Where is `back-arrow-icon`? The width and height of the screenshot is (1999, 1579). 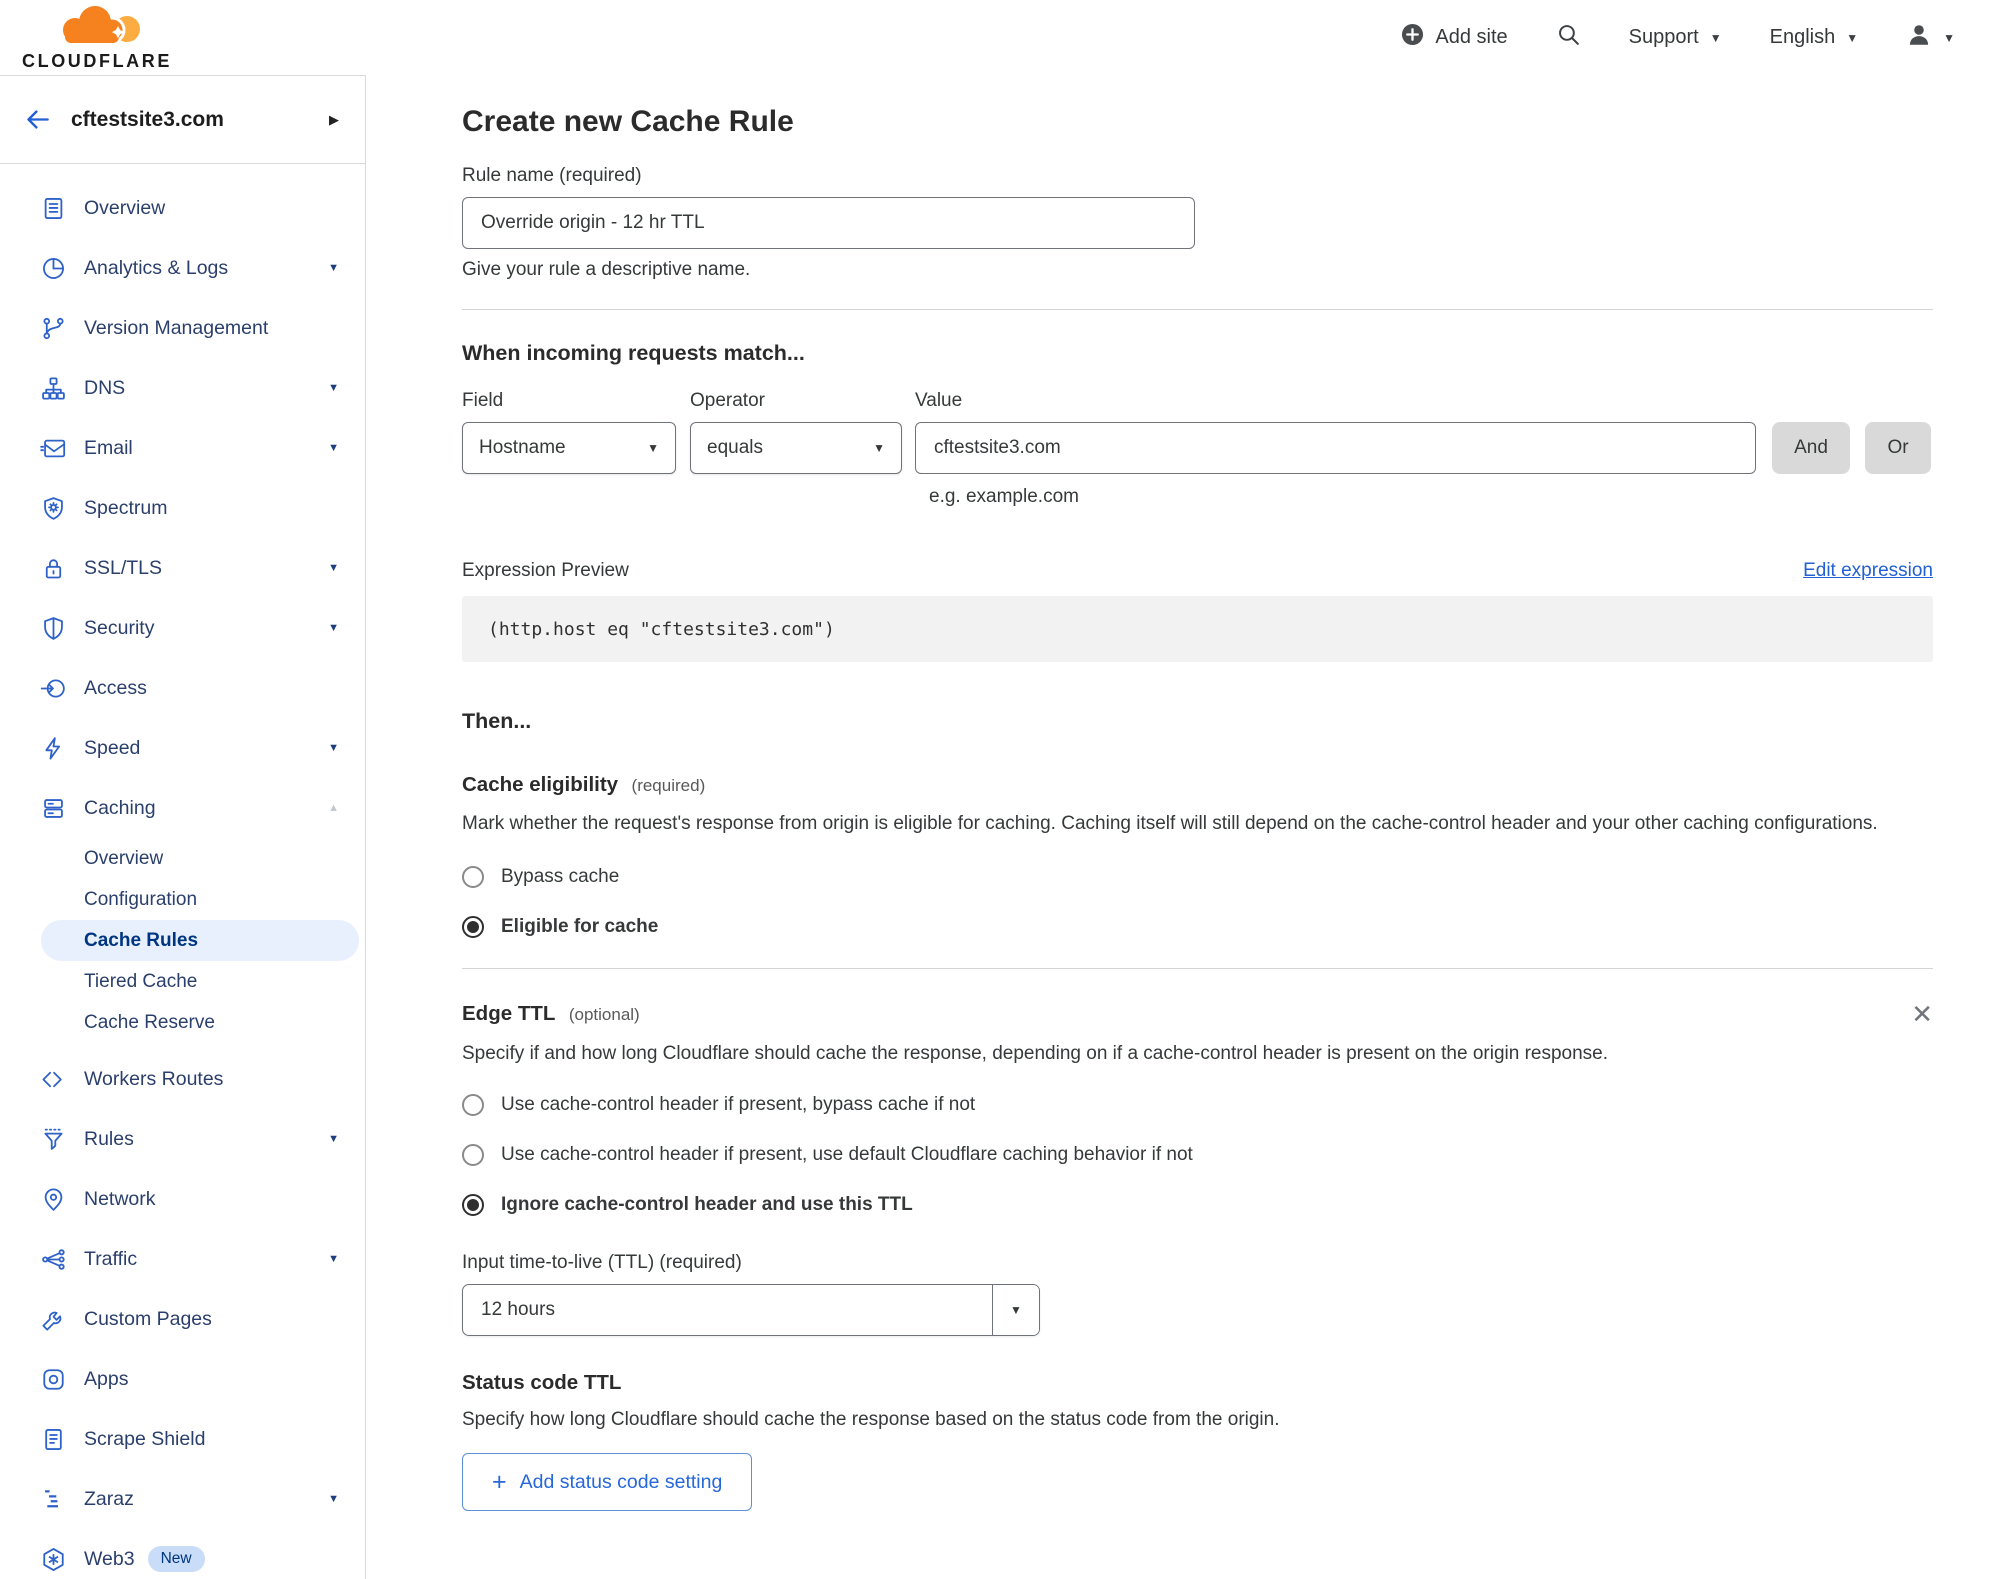 back-arrow-icon is located at coordinates (37, 119).